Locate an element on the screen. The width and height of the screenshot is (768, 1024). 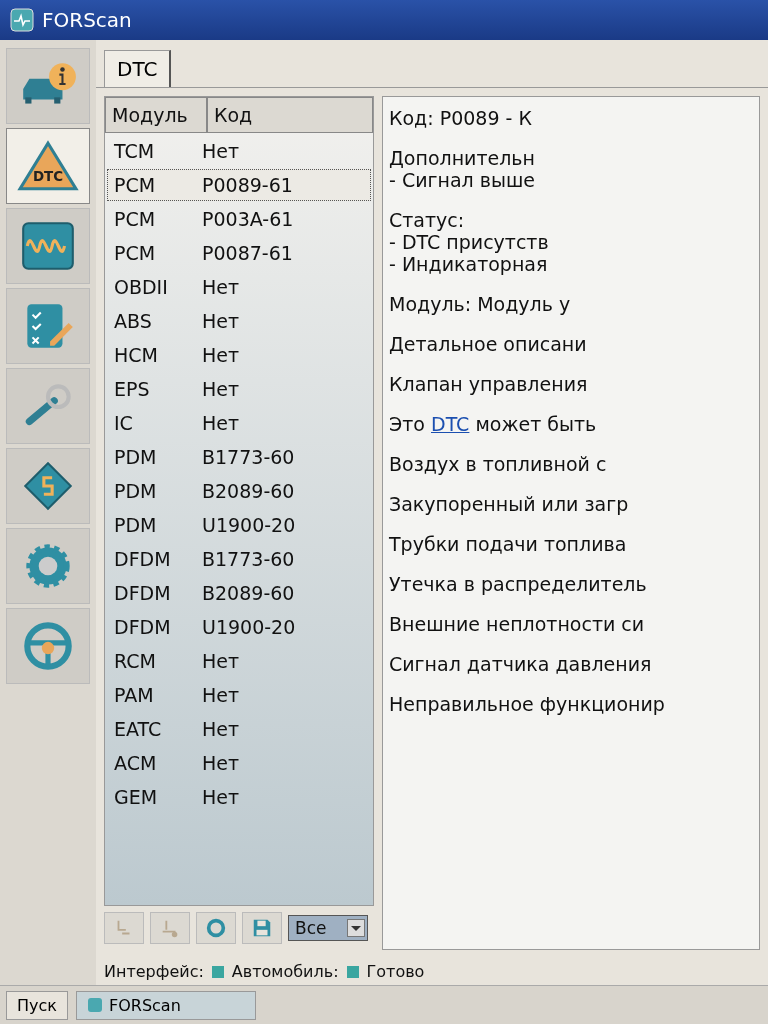
table-row: PDM U1900-20 is located at coordinates (239, 525).